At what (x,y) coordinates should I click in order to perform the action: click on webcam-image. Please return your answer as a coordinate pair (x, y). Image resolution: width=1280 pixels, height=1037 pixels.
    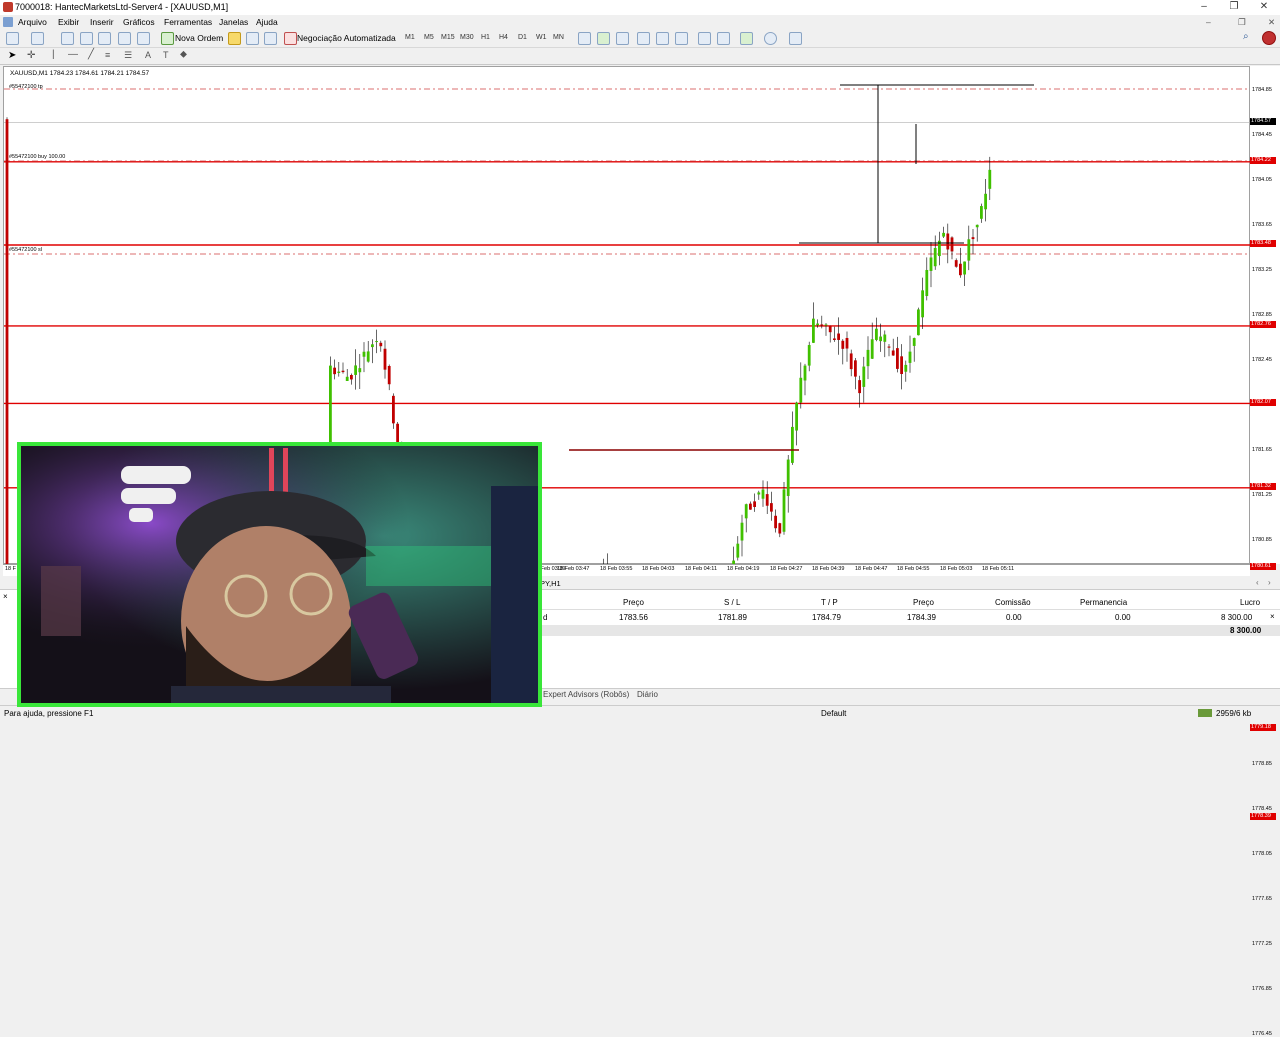
    Looking at the image, I should click on (279, 574).